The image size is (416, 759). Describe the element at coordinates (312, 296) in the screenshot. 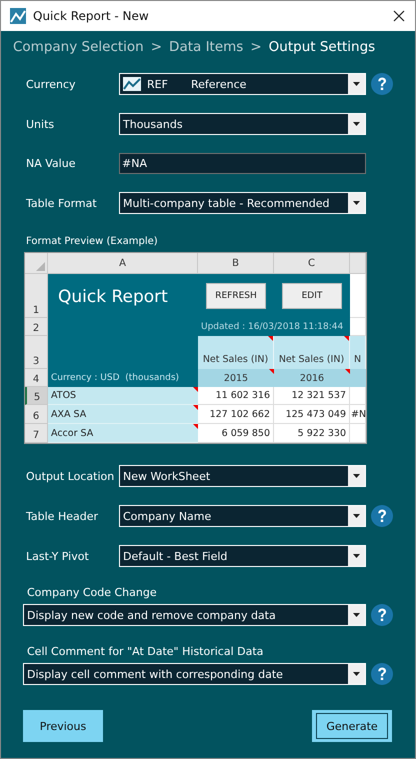

I see `sheet-button: EDIT` at that location.